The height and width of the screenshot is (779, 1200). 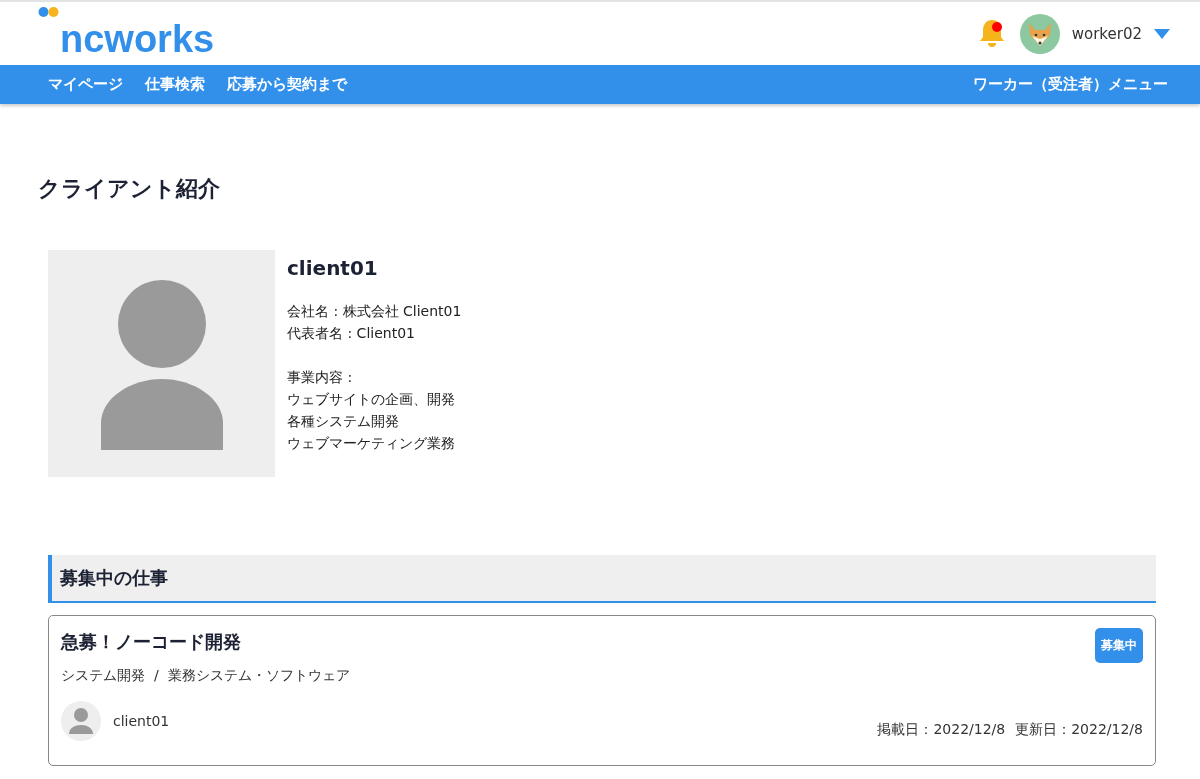 I want to click on client-label: client01, so click(x=141, y=721).